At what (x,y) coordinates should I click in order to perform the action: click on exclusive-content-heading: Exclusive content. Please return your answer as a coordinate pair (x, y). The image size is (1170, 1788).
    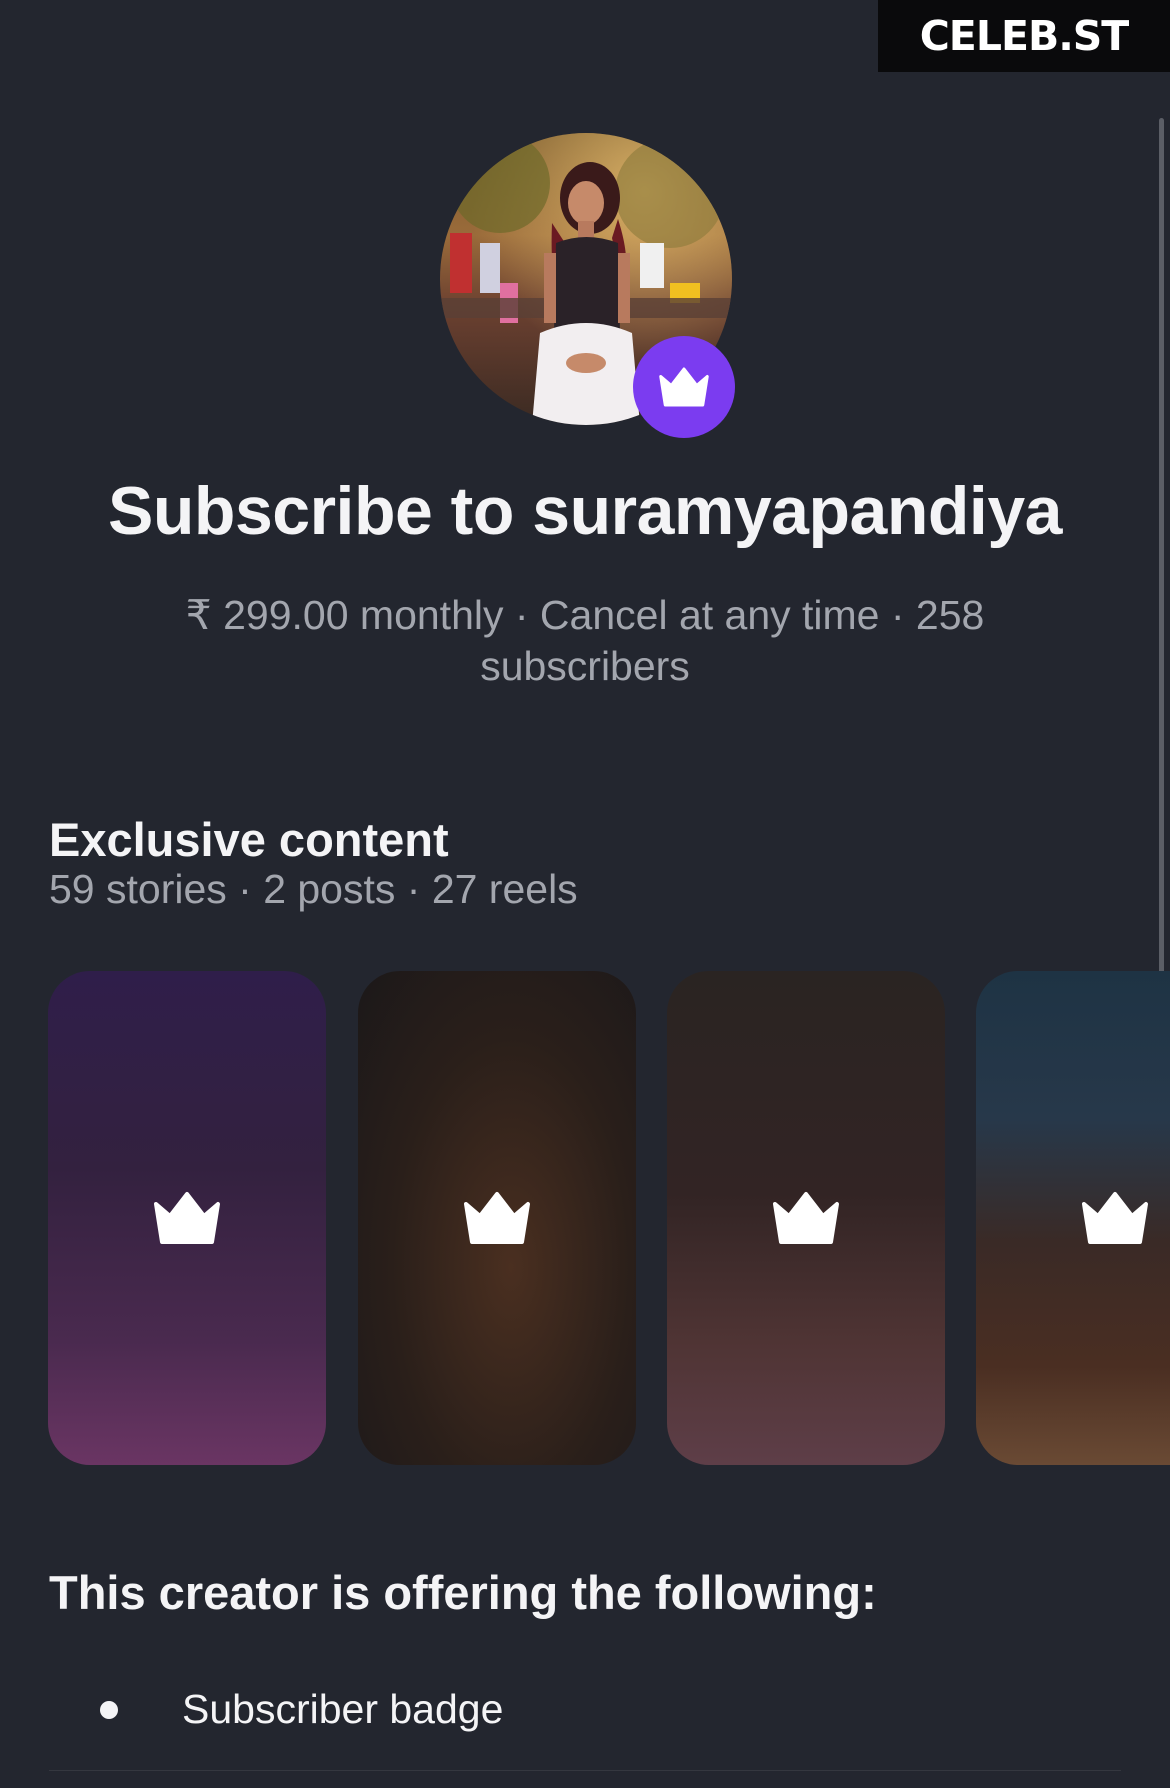
    Looking at the image, I should click on (249, 839).